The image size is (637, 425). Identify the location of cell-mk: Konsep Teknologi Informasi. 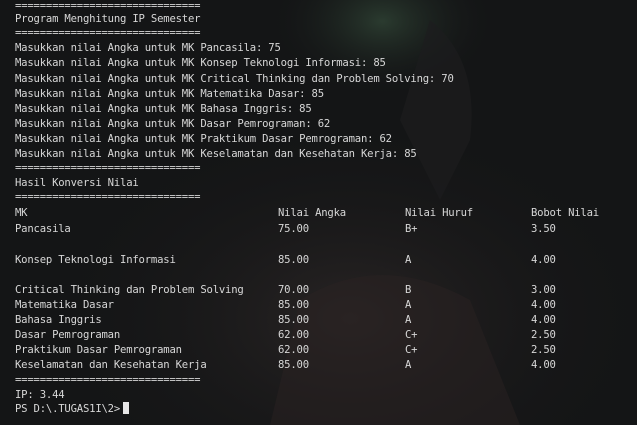
(95, 260).